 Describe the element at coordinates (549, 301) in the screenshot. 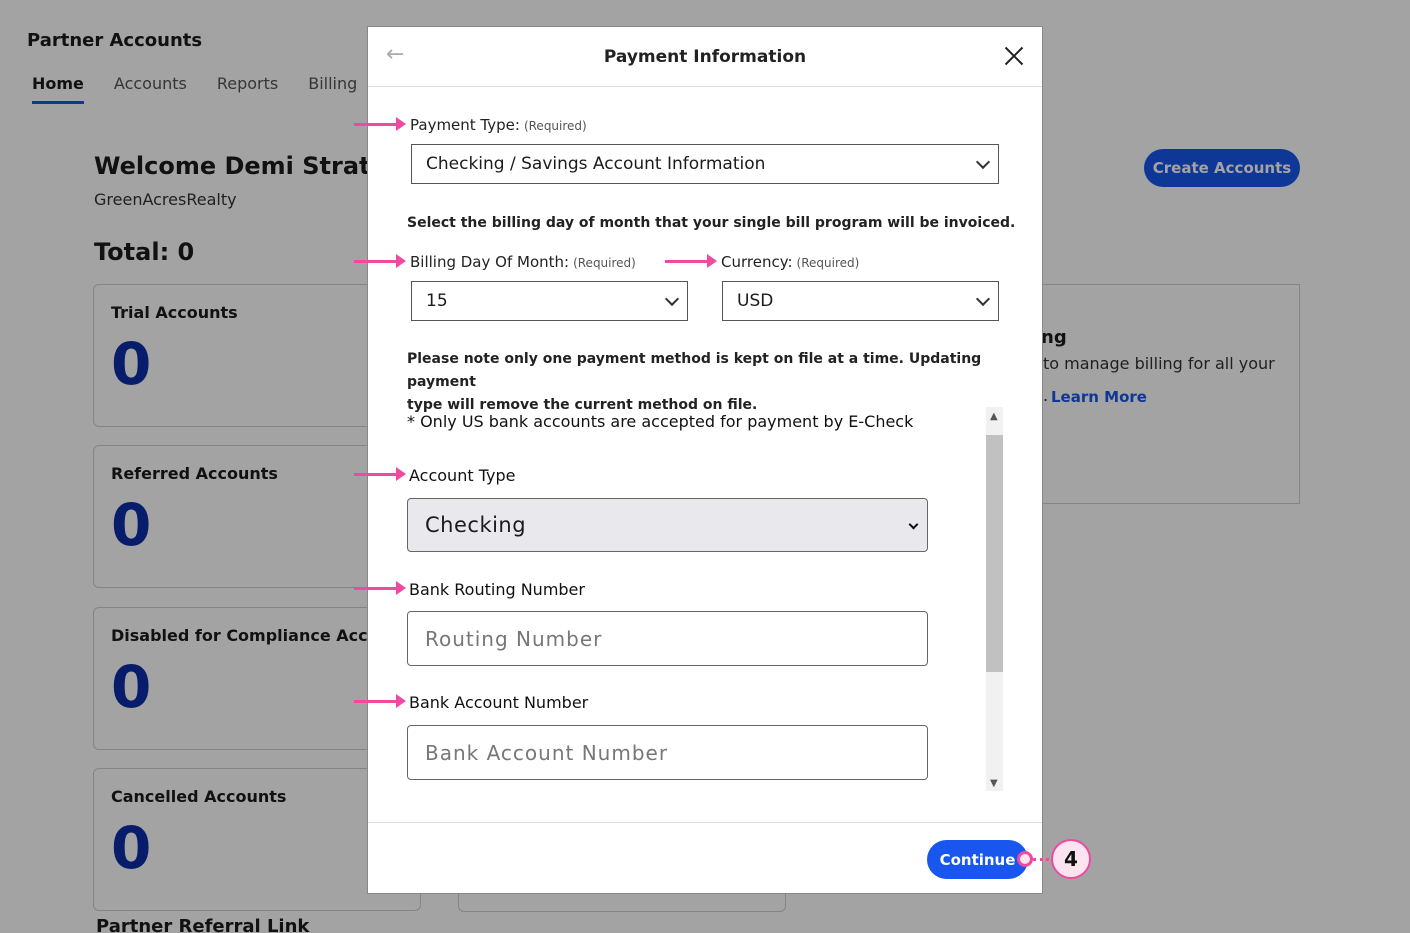

I see `billing-day-select: 15` at that location.